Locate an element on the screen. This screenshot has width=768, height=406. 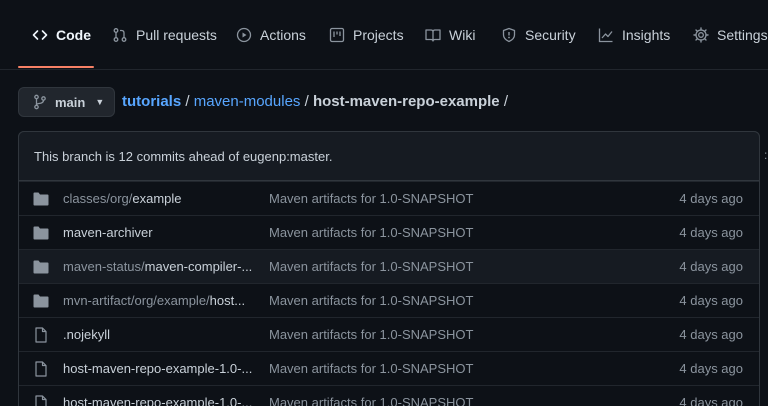
project-board-icon is located at coordinates (337, 35).